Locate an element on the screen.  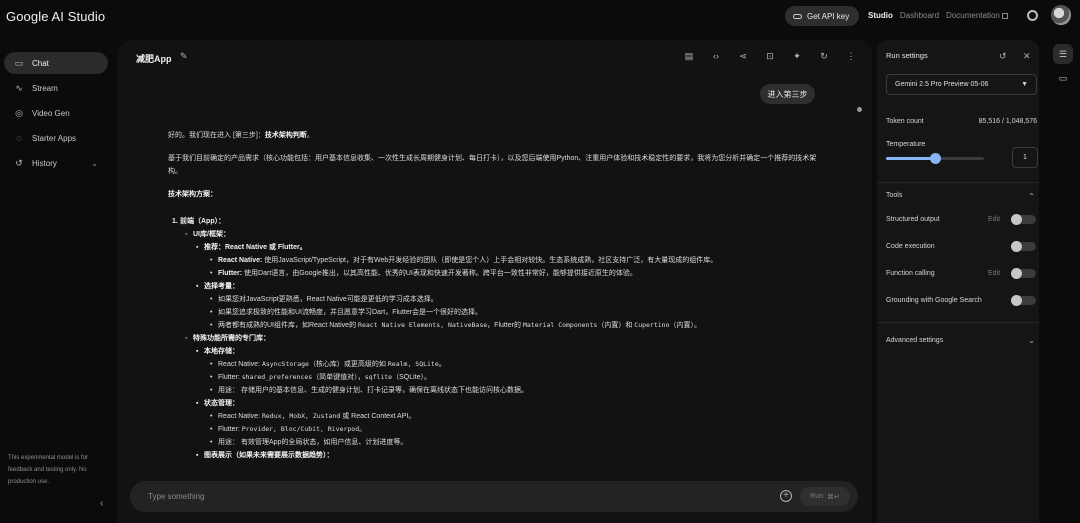
tune-icon: ☰ is located at coordinates (1063, 54).